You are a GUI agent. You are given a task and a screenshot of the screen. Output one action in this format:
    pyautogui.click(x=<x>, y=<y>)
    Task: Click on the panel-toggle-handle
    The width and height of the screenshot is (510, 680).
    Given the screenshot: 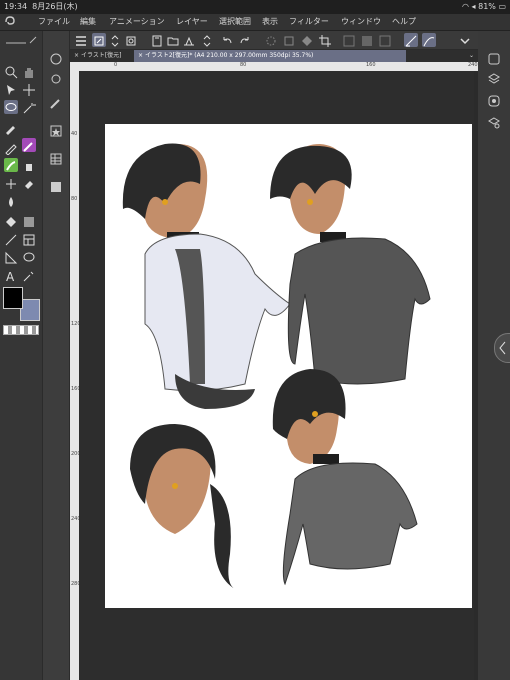 What is the action you would take?
    pyautogui.click(x=502, y=348)
    